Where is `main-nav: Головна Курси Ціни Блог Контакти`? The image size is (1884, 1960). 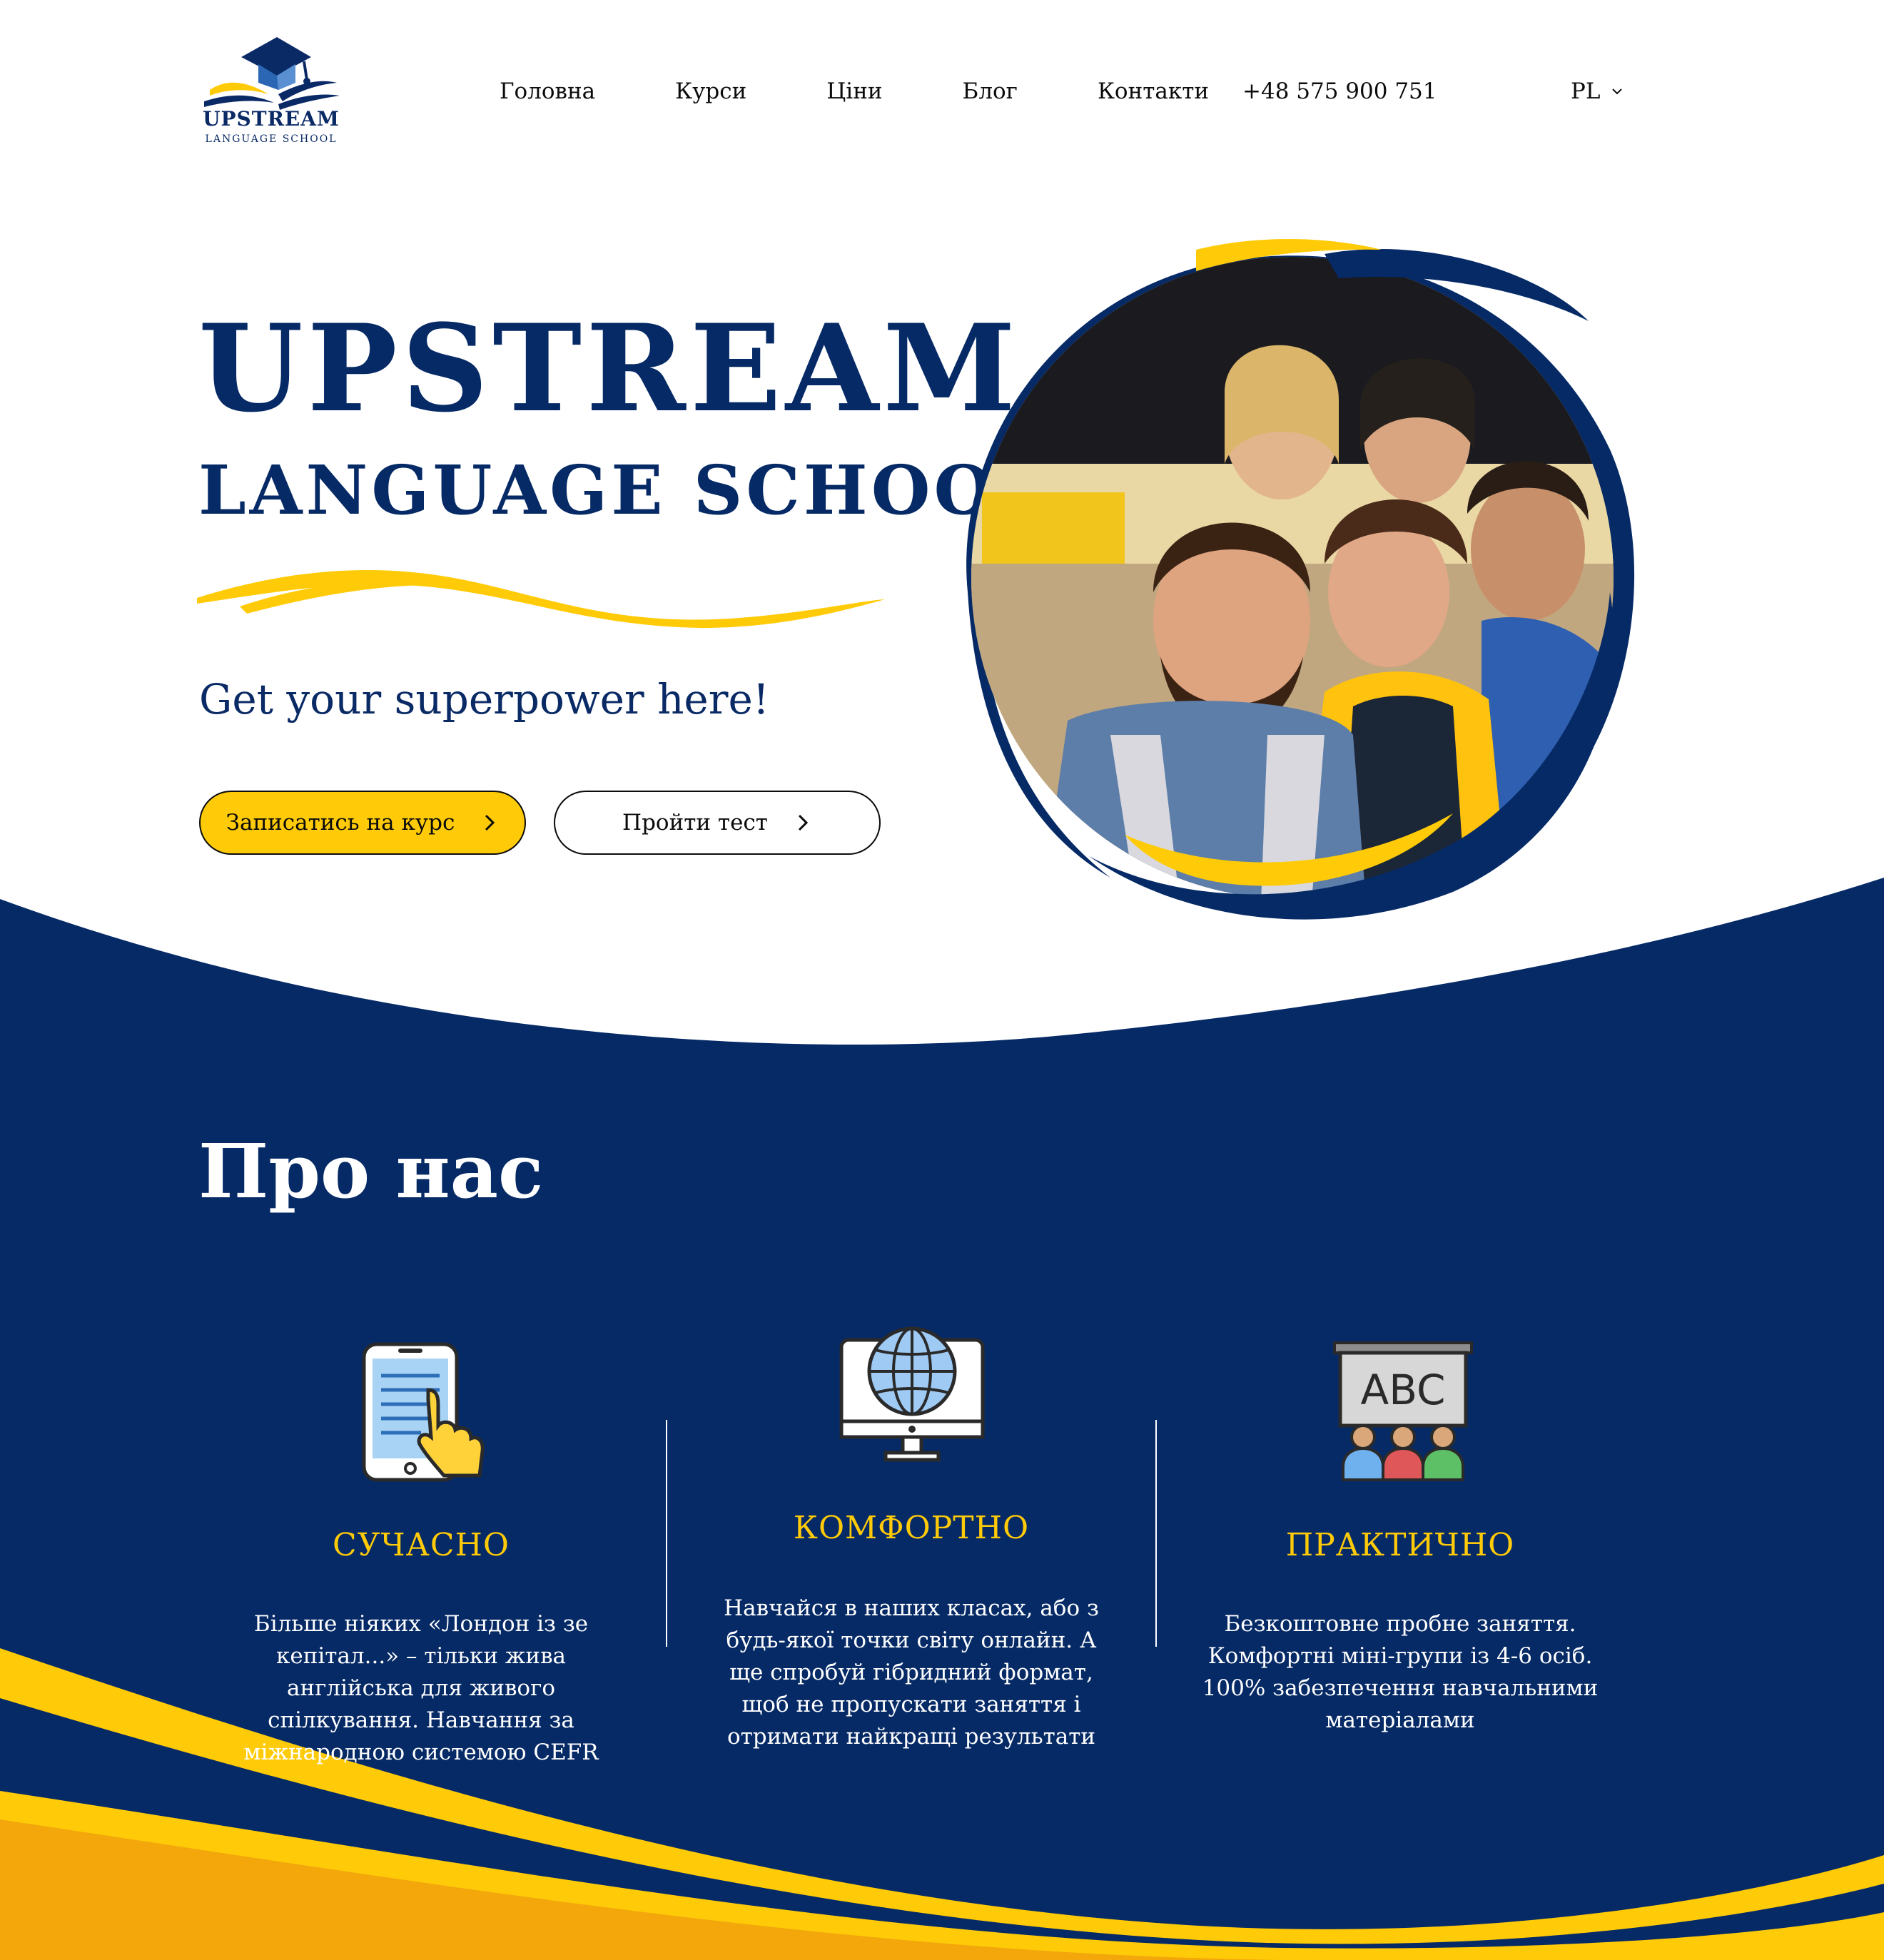 main-nav: Головна Курси Ціни Блог Контакти is located at coordinates (854, 91).